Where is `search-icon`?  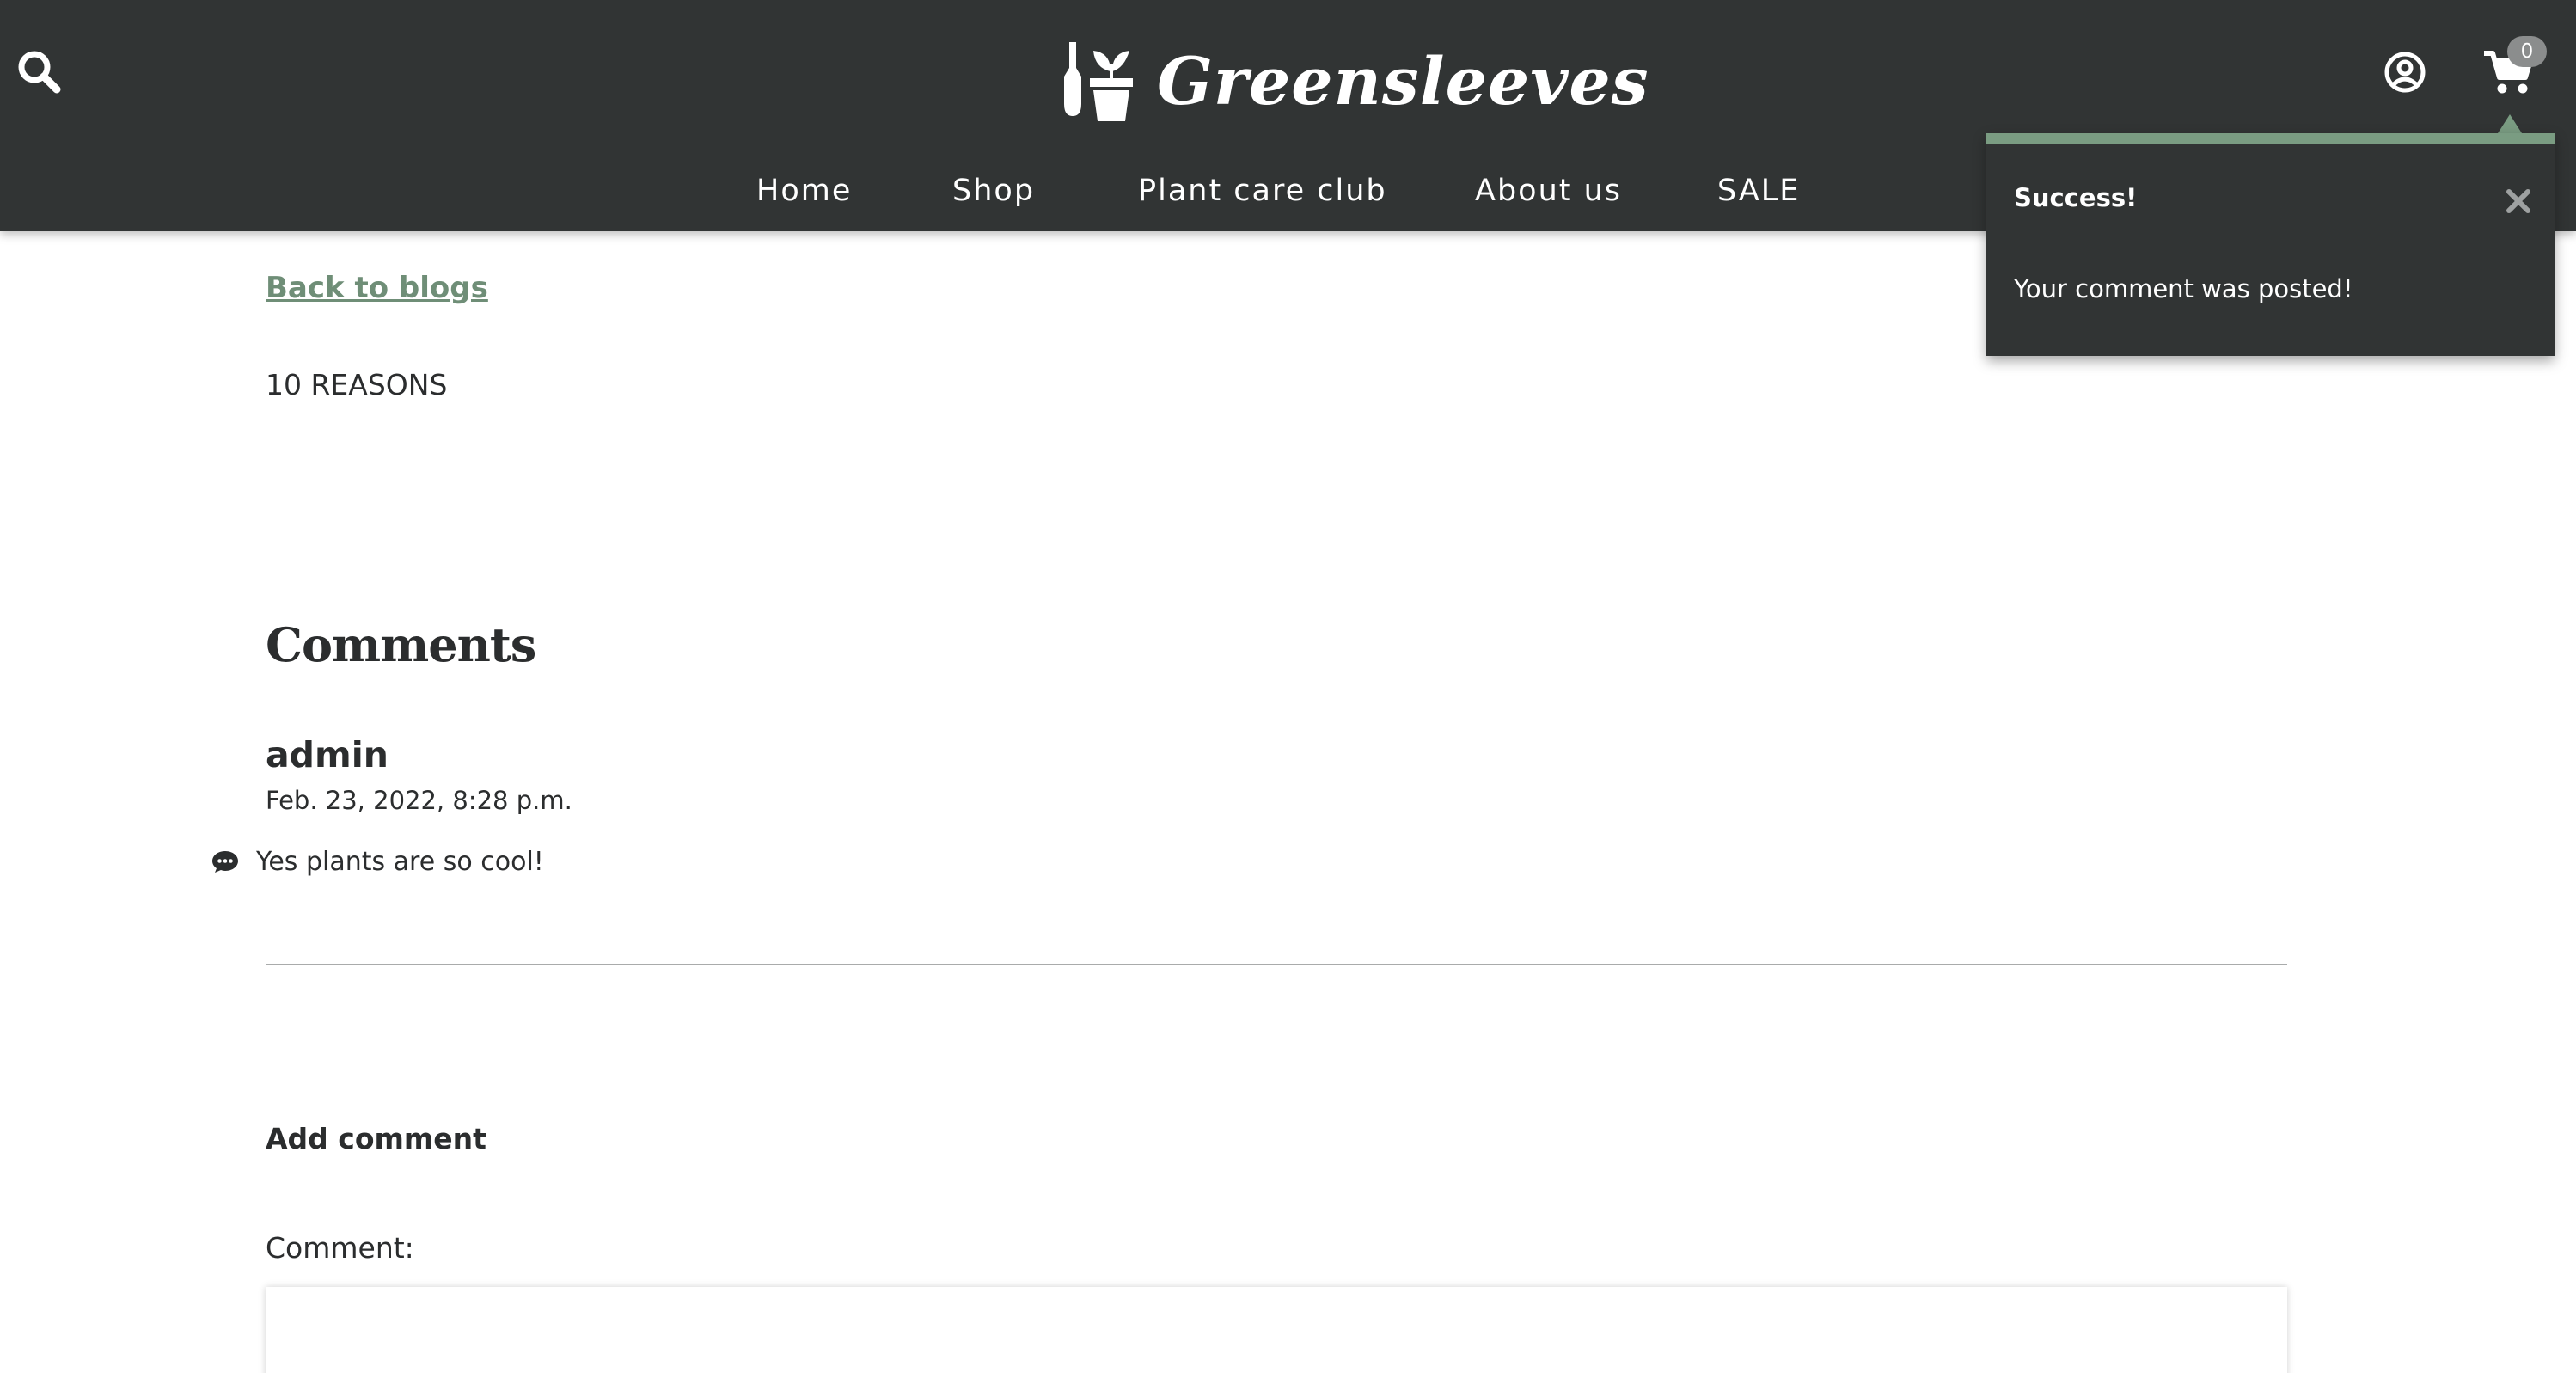 search-icon is located at coordinates (39, 72).